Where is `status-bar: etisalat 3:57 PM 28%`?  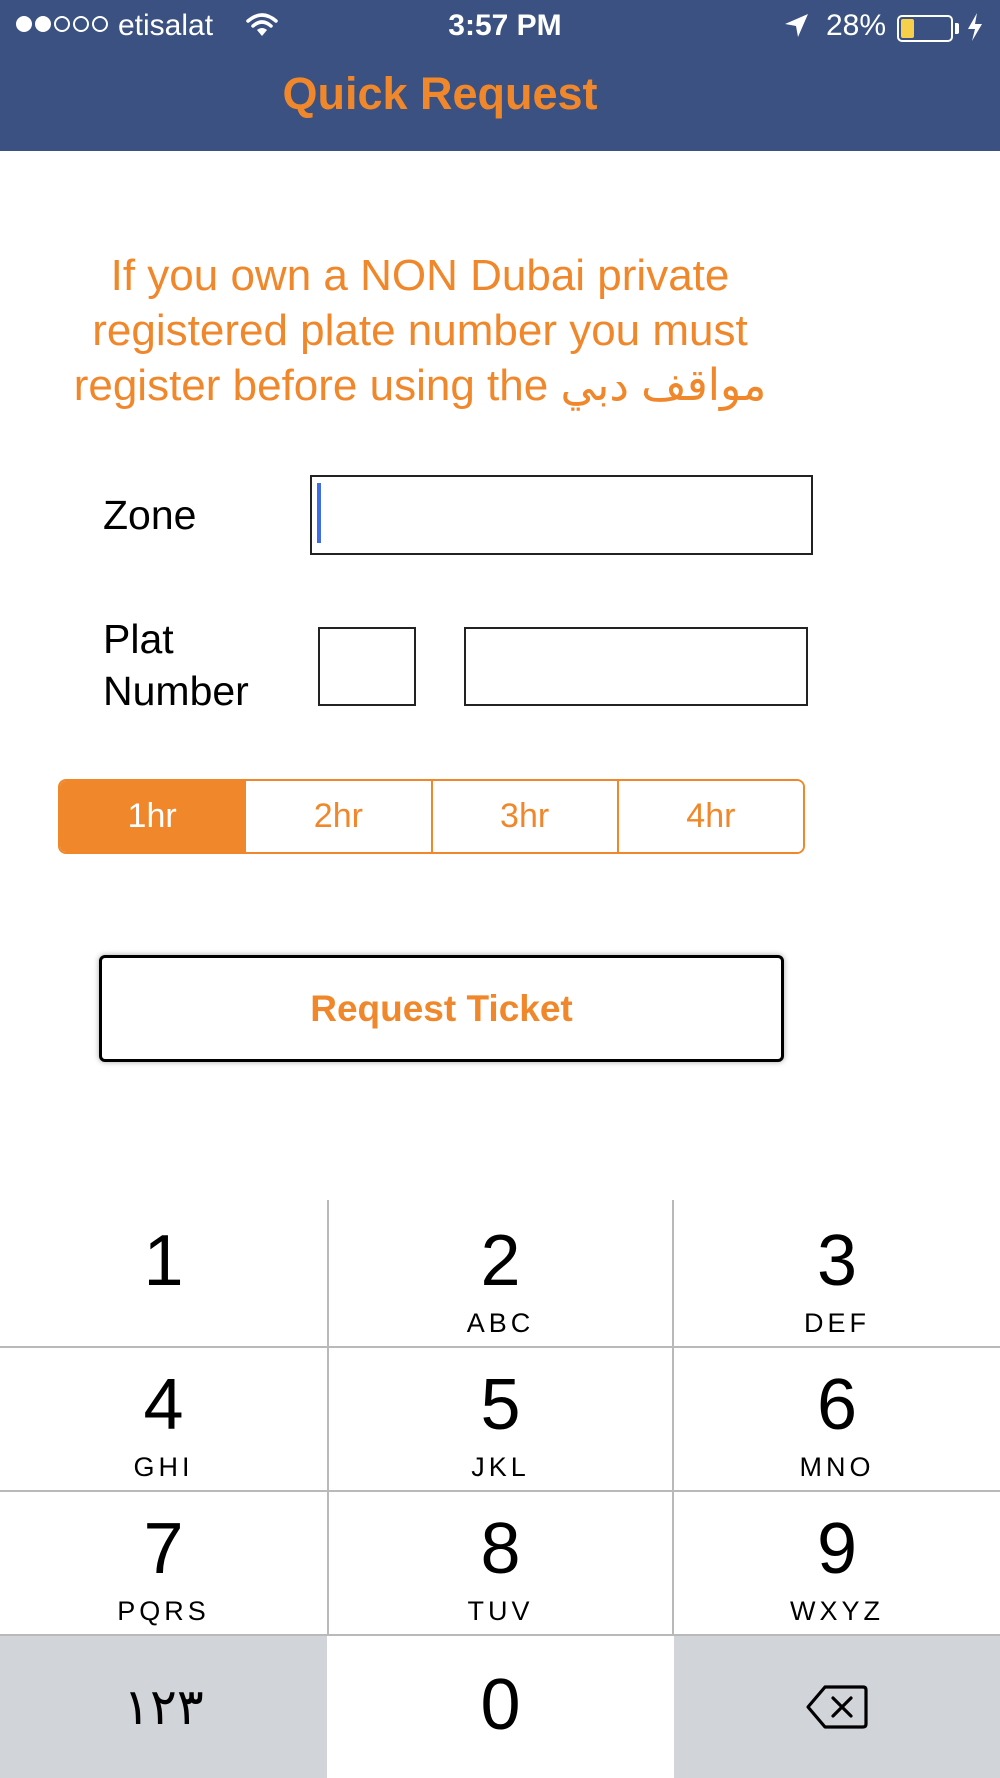 status-bar: etisalat 3:57 PM 28% is located at coordinates (500, 27).